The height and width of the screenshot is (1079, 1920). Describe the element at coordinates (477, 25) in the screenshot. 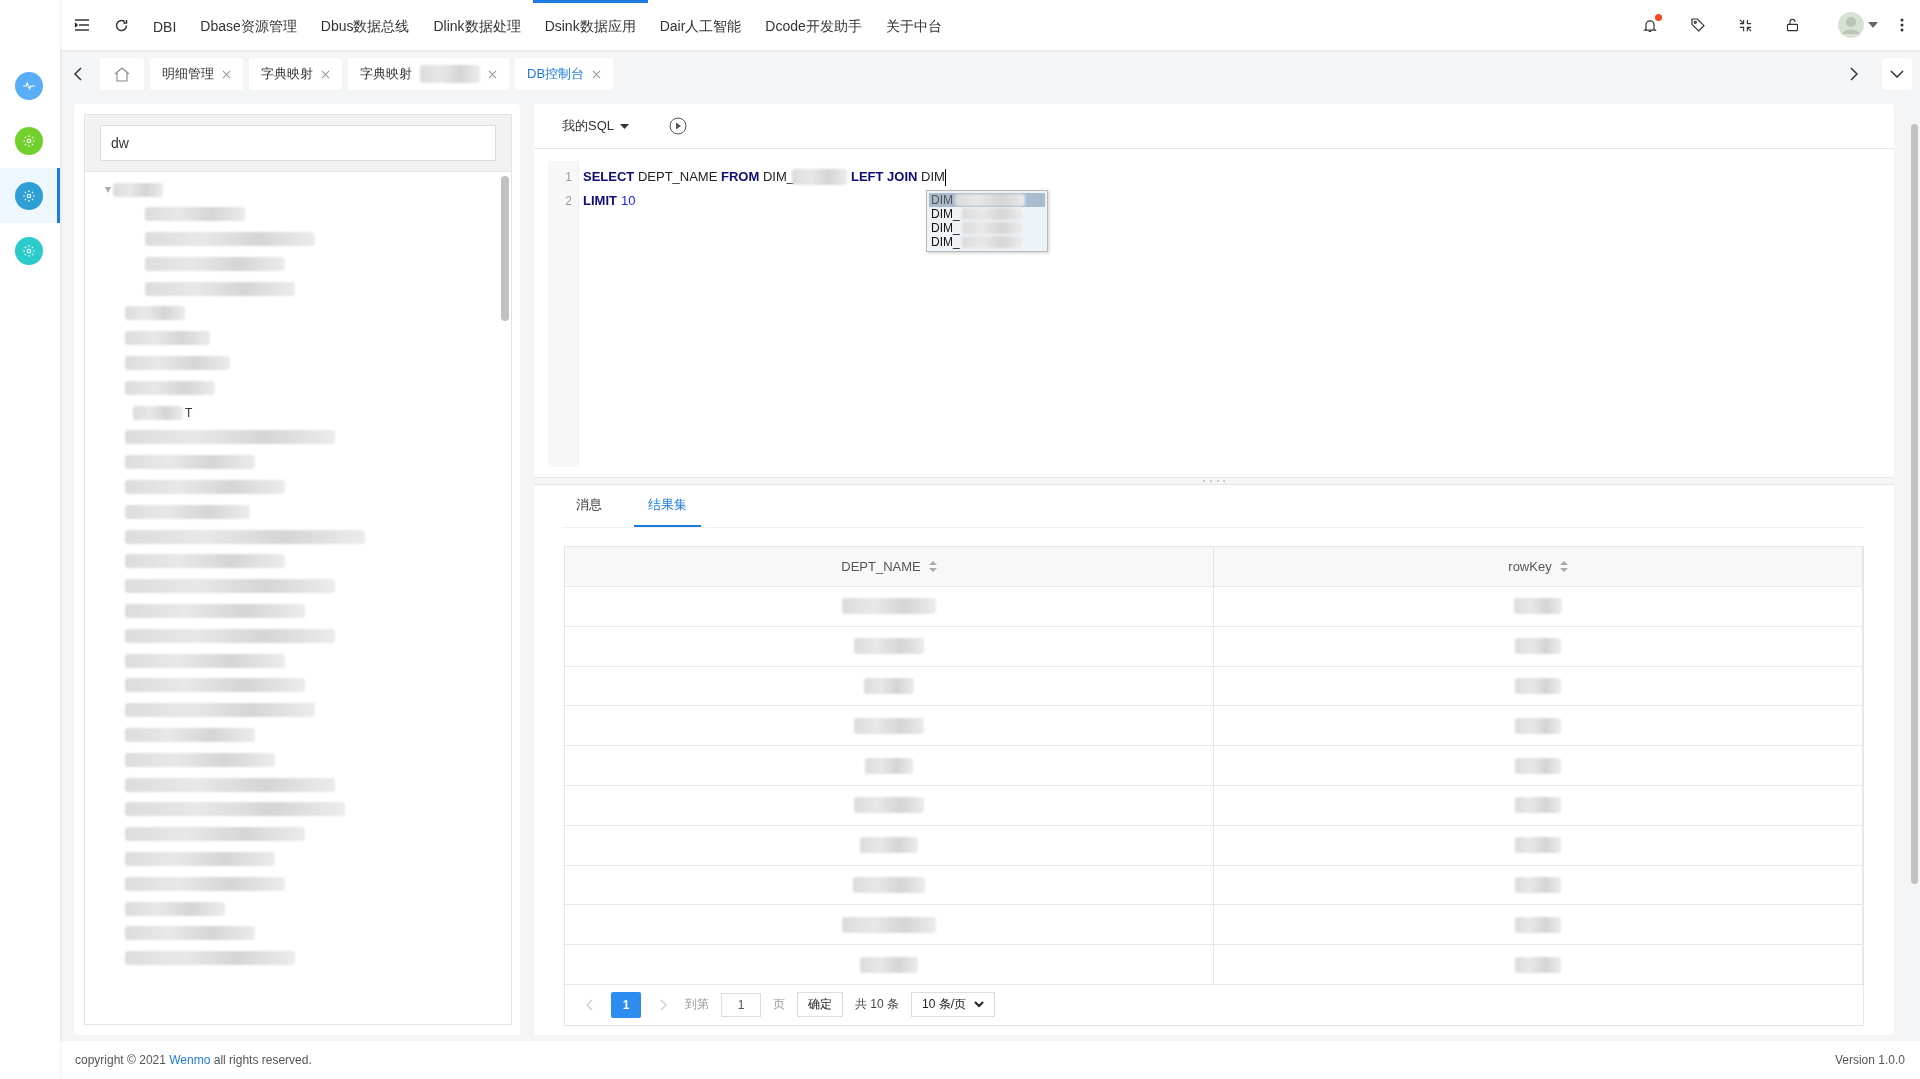

I see `nav-item: Dlink数据处理` at that location.